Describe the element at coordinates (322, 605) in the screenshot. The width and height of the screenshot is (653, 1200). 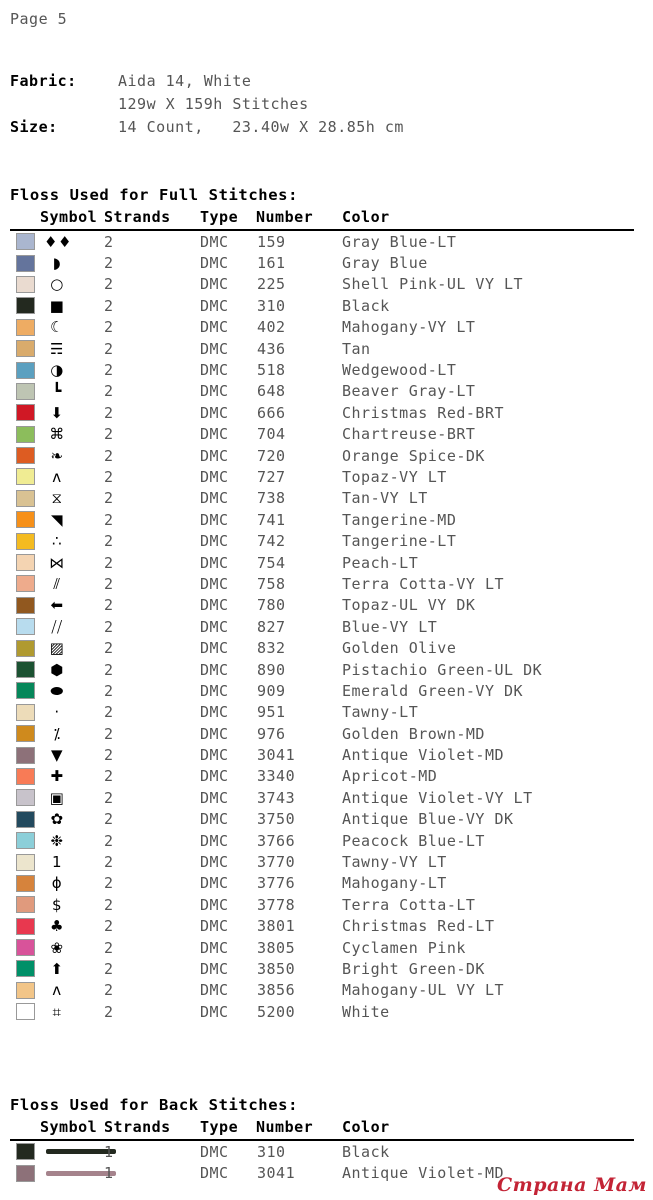
I see `table-row: ⬅ 2 DMC 780 Topaz-UL VY DK` at that location.